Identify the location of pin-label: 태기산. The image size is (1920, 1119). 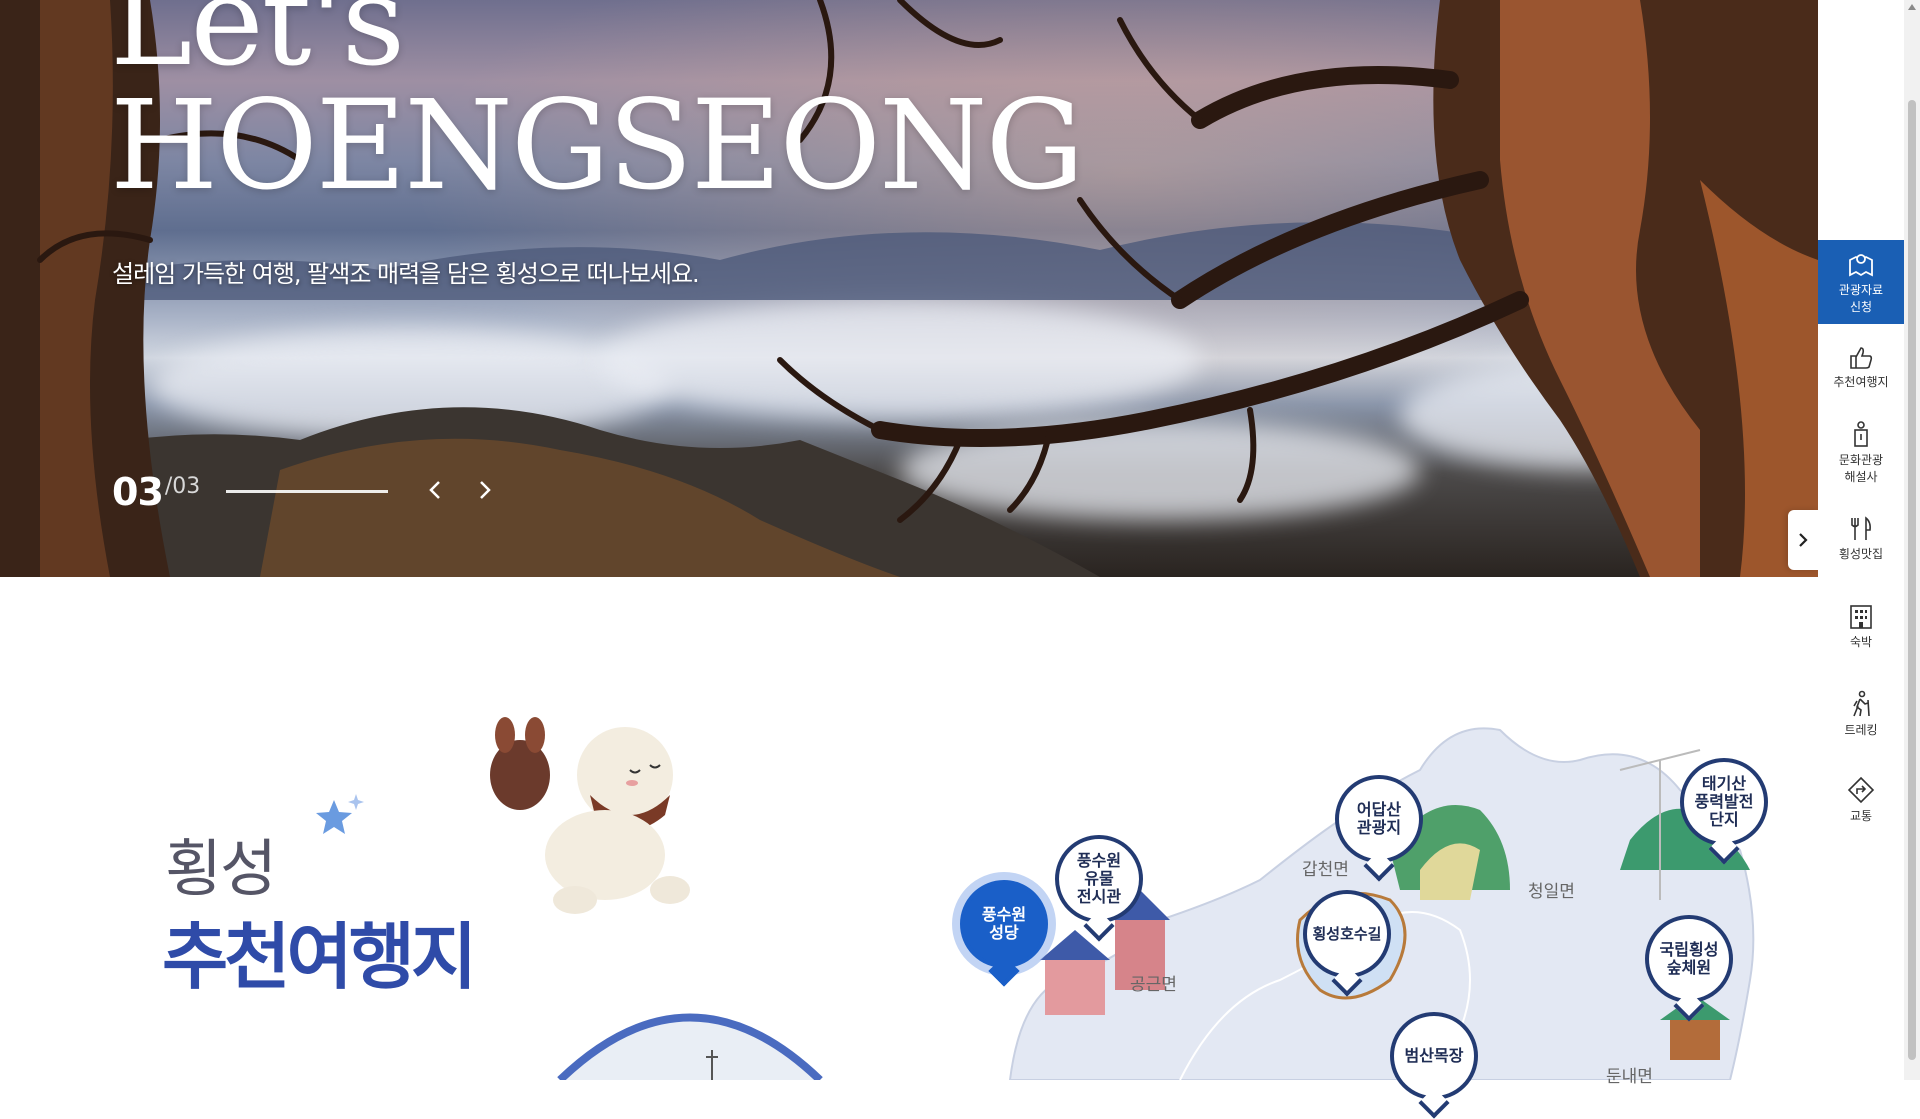
(1724, 783).